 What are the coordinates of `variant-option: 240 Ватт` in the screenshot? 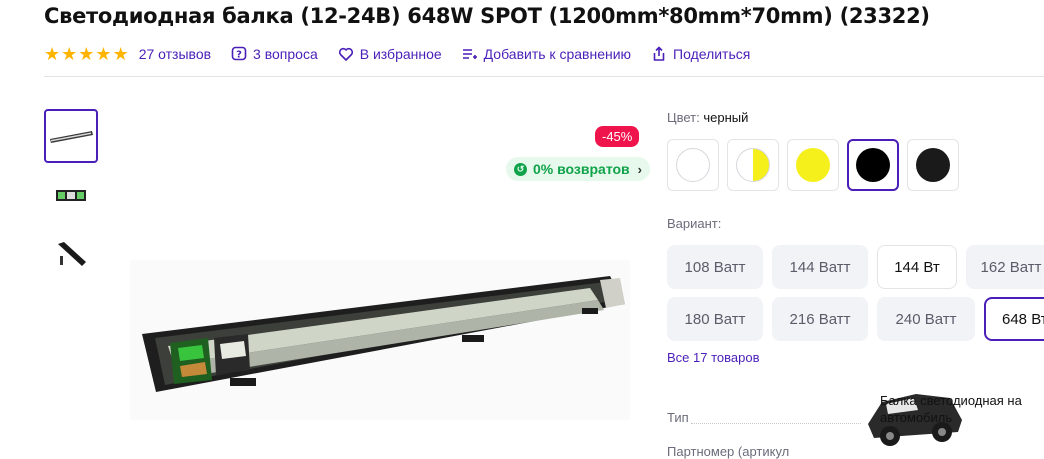 It's located at (926, 319).